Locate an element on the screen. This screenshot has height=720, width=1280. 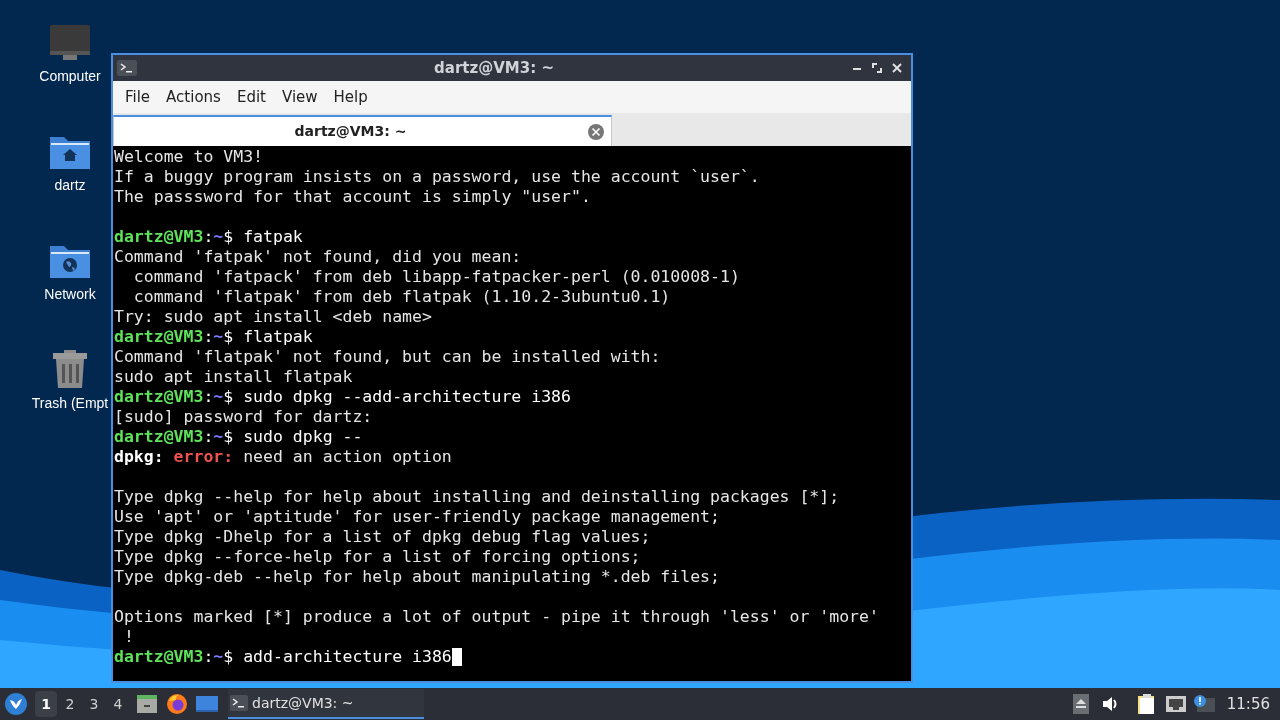
terminal-line: The passsword for that account is simply "user". is located at coordinates (352, 196).